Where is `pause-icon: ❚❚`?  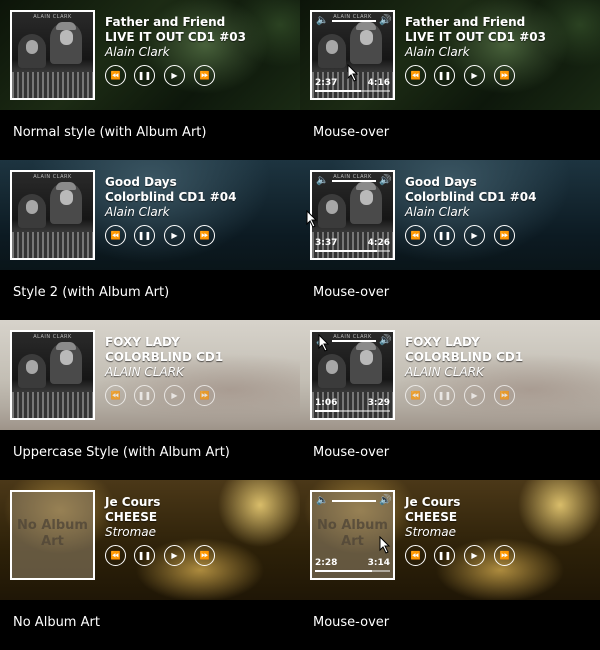 pause-icon: ❚❚ is located at coordinates (444, 75).